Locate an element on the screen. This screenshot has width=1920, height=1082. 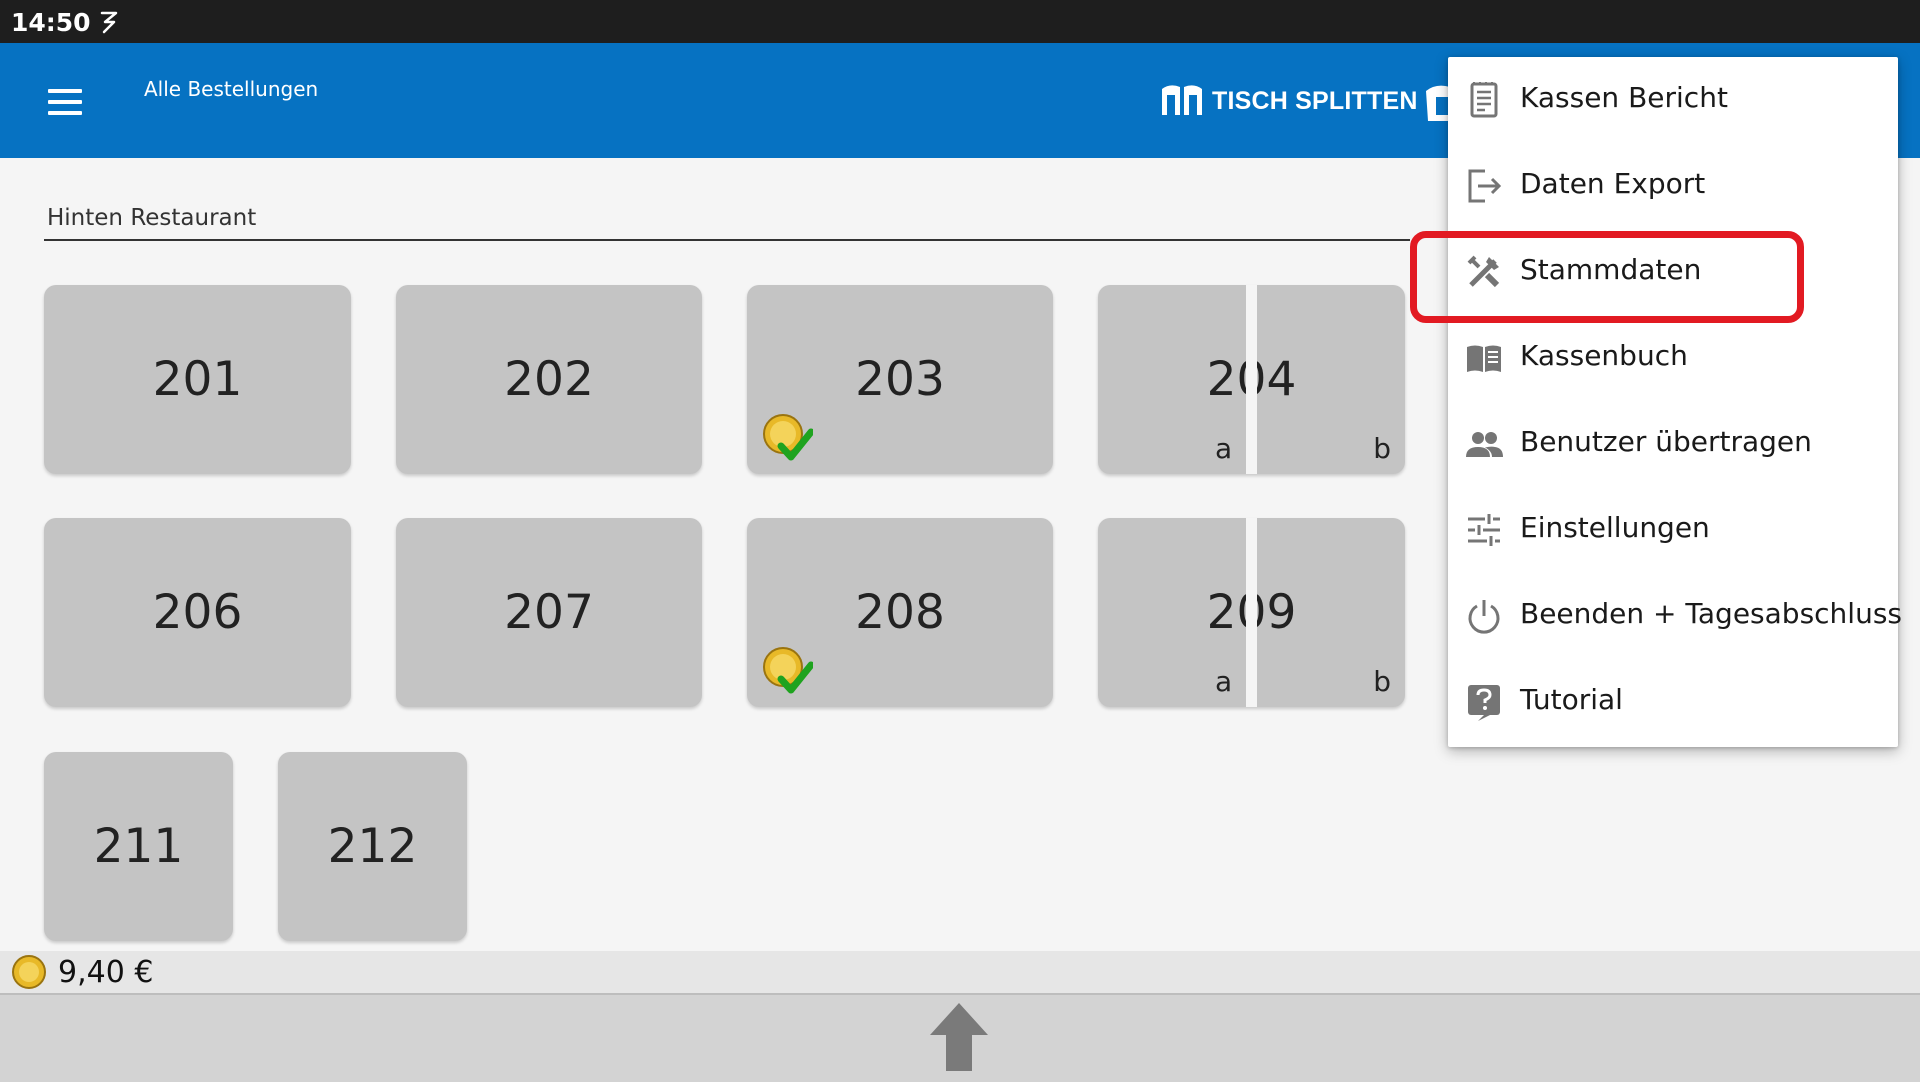
notification-icon is located at coordinates (109, 22).